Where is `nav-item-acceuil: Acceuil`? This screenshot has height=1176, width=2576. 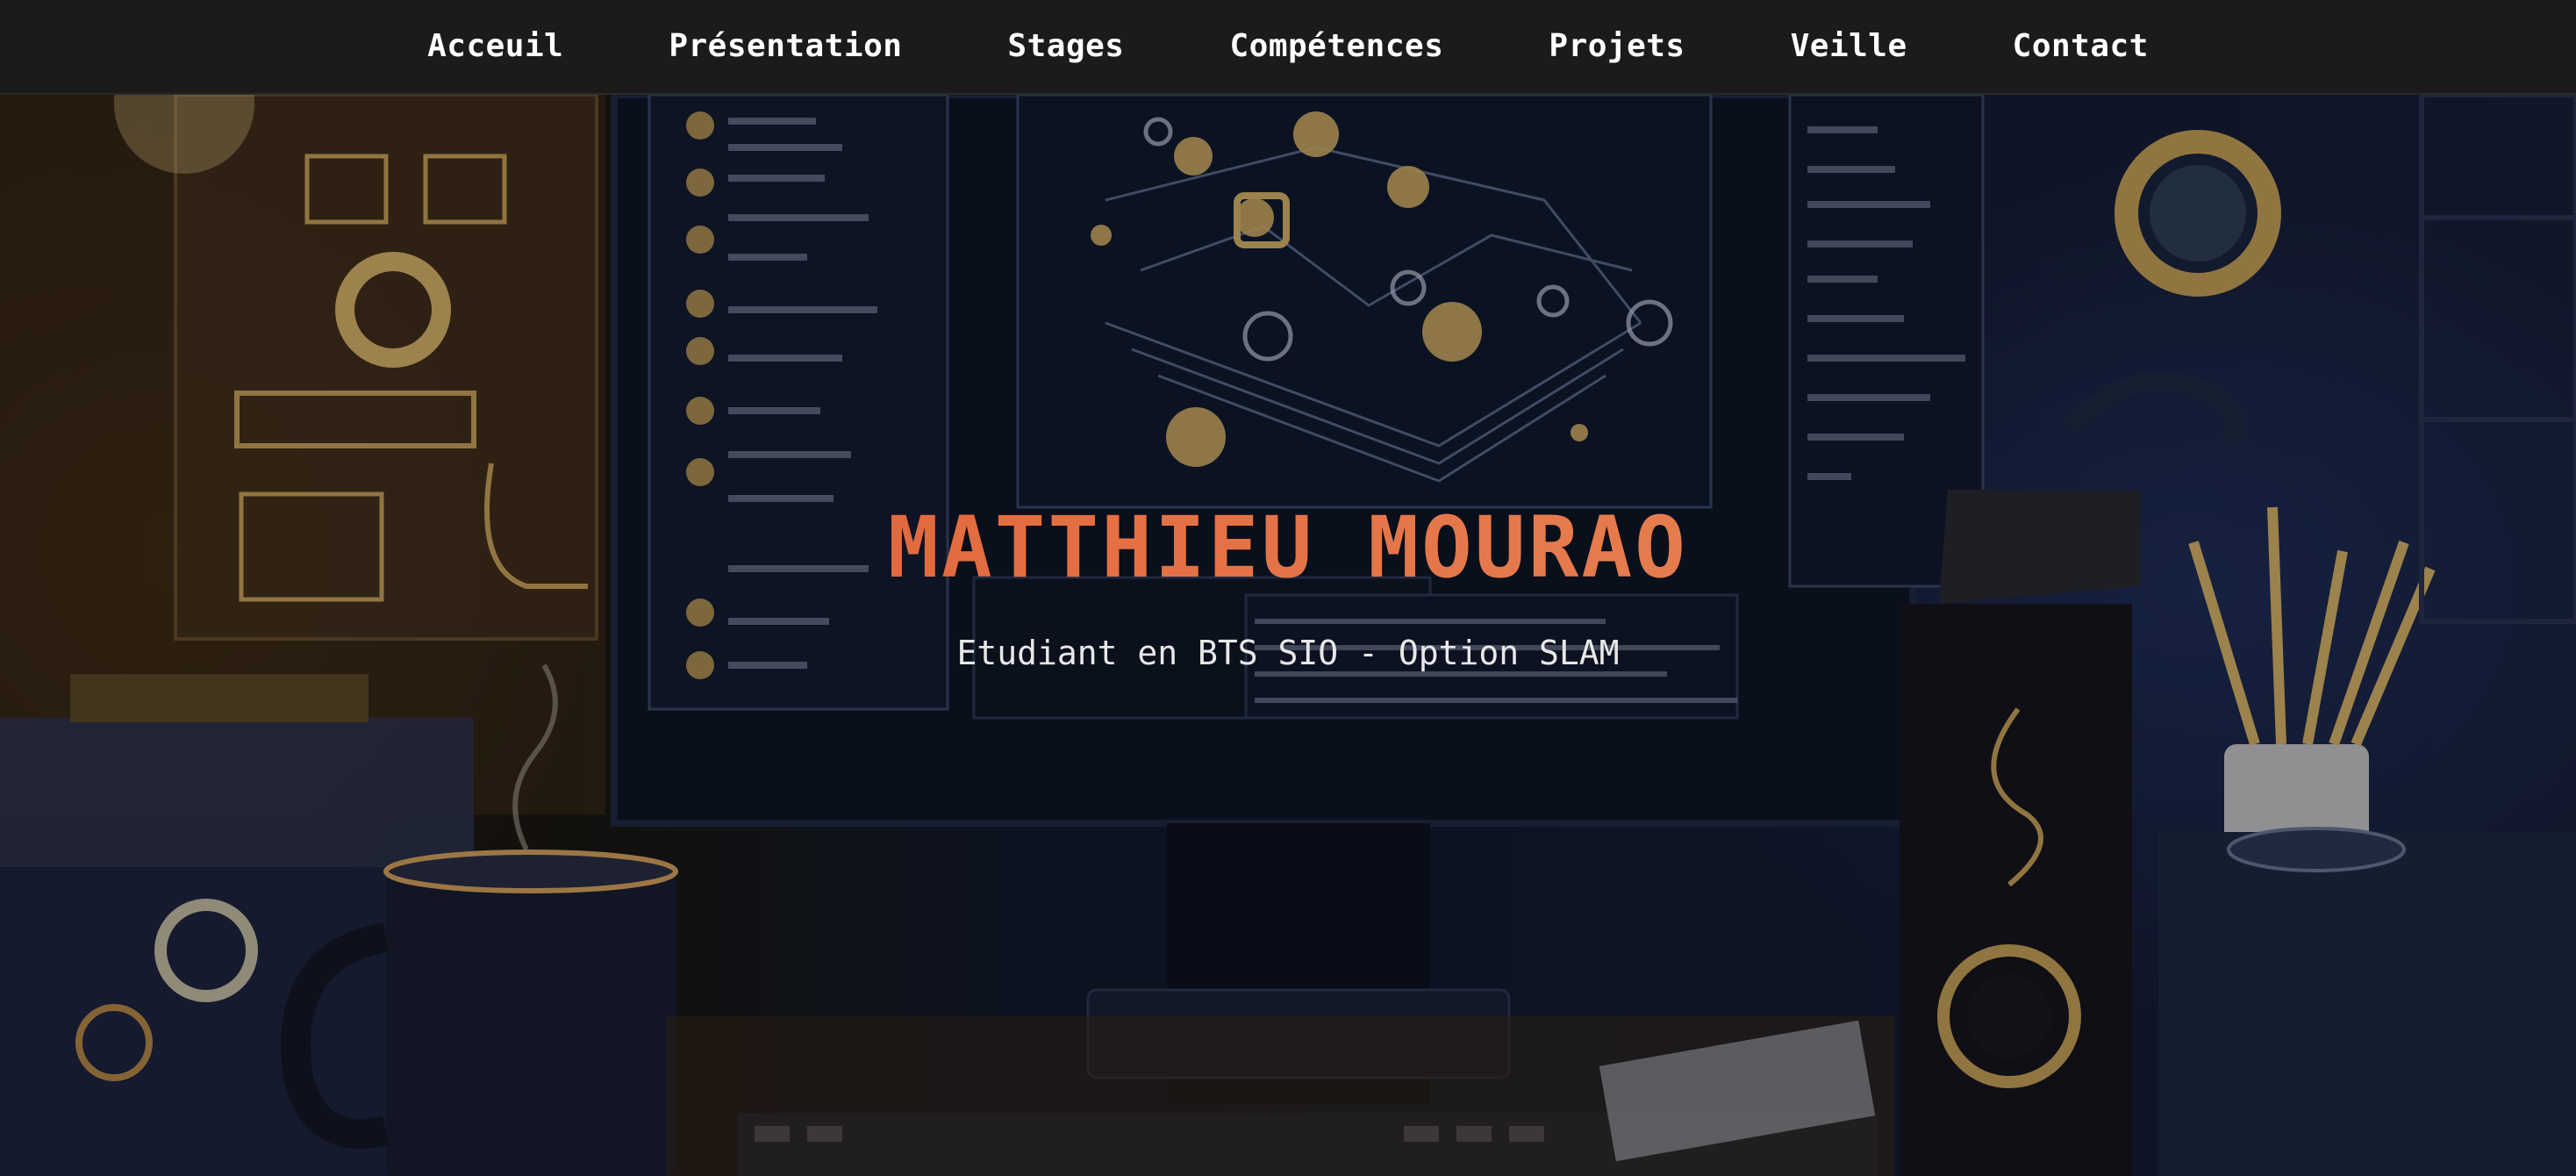
nav-item-acceuil: Acceuil is located at coordinates (495, 46).